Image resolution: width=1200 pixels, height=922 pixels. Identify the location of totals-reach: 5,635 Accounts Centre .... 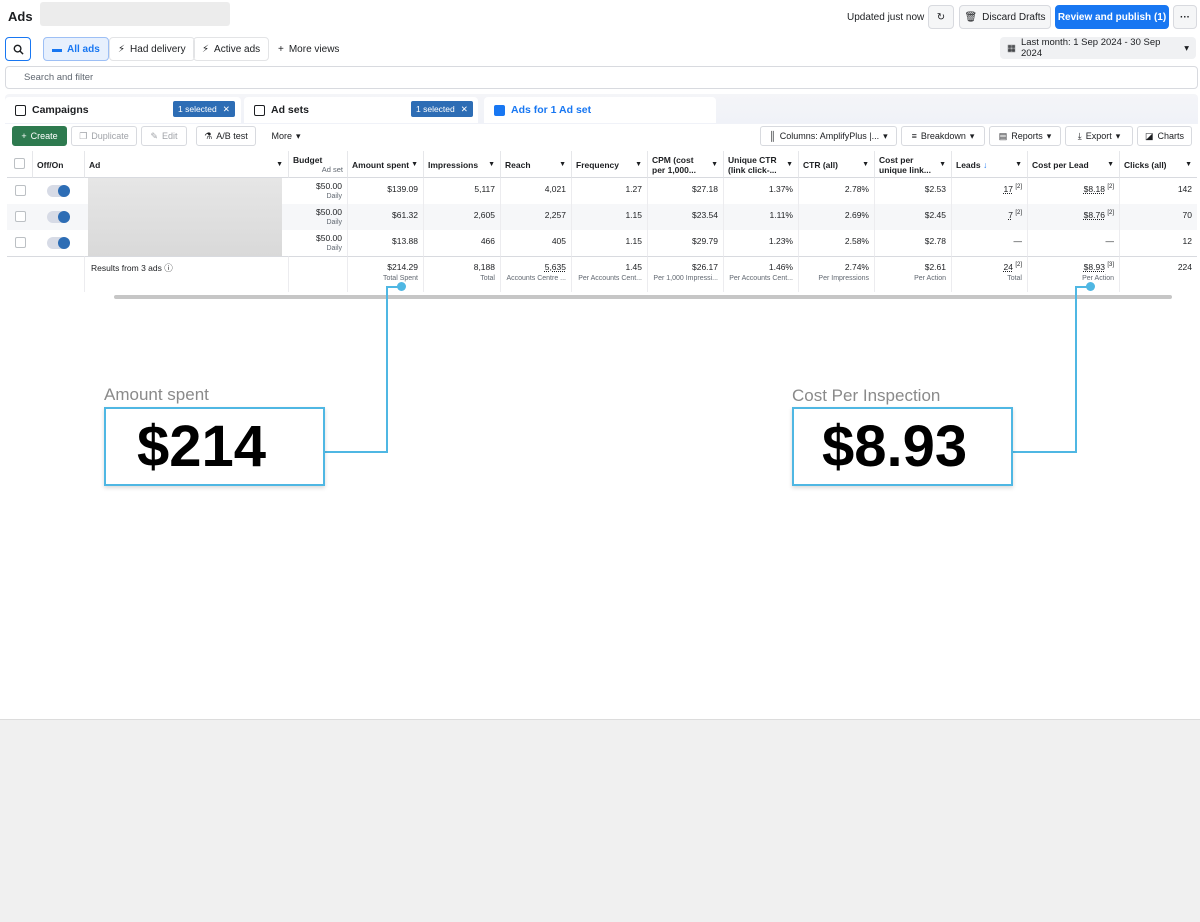
(536, 274).